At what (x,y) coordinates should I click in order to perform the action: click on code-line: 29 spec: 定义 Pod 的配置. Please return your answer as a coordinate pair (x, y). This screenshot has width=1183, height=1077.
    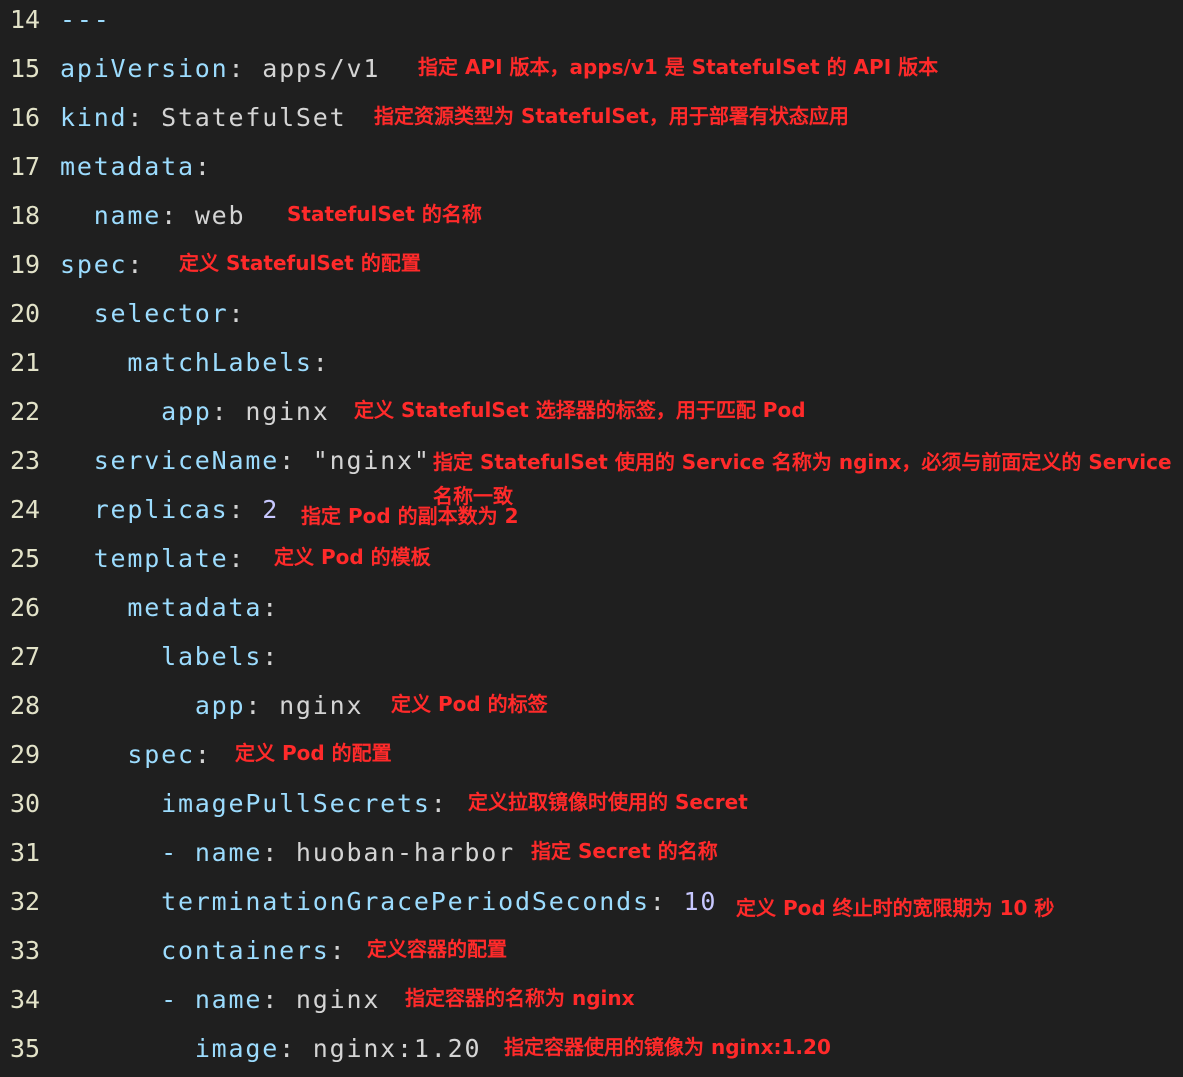
    Looking at the image, I should click on (591, 761).